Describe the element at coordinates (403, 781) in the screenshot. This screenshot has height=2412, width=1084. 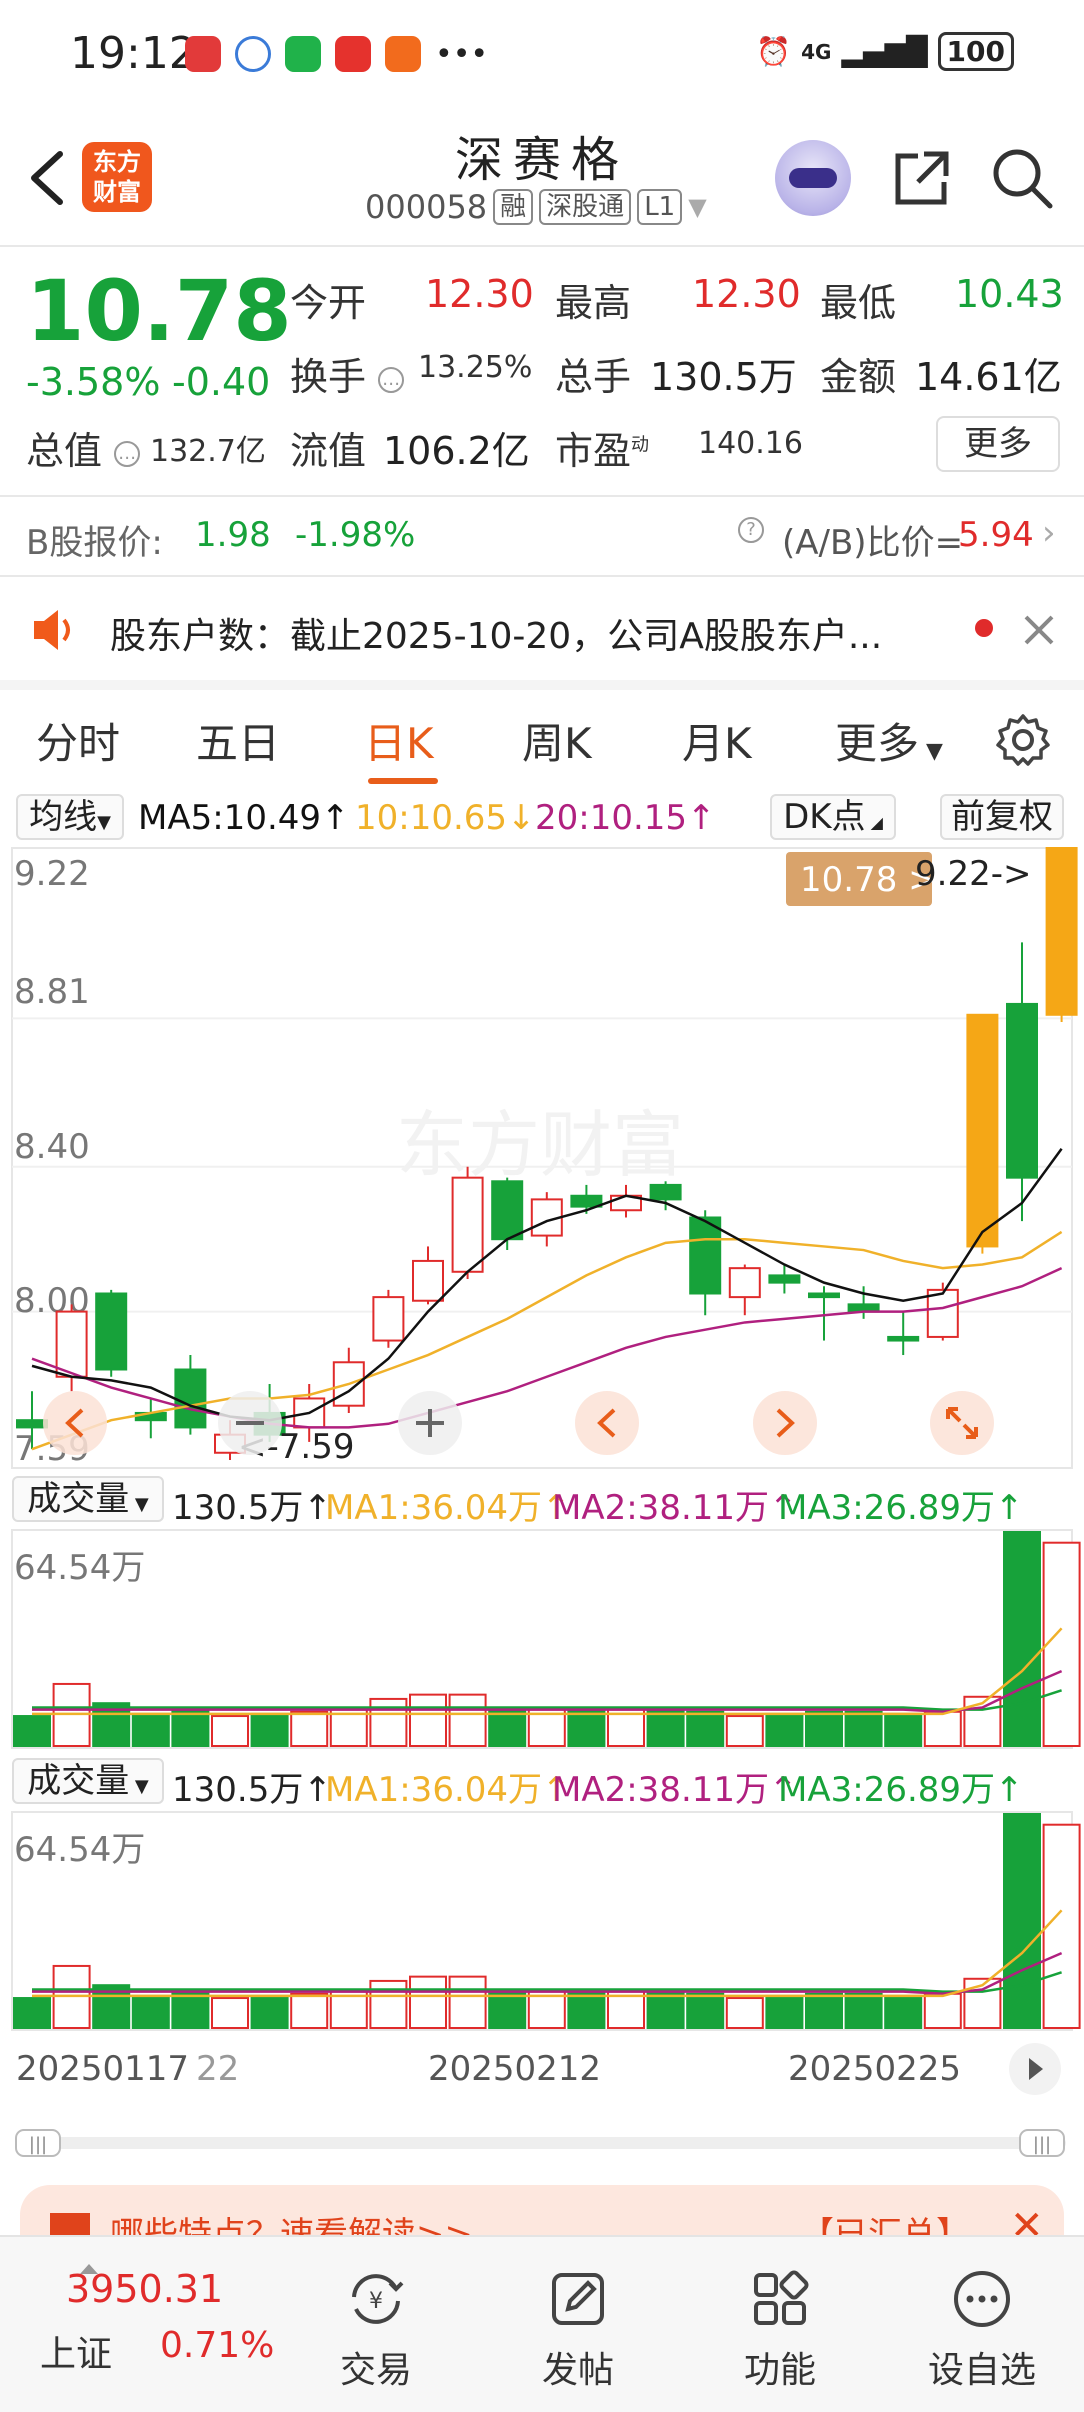
I see `active-tab-indicator` at that location.